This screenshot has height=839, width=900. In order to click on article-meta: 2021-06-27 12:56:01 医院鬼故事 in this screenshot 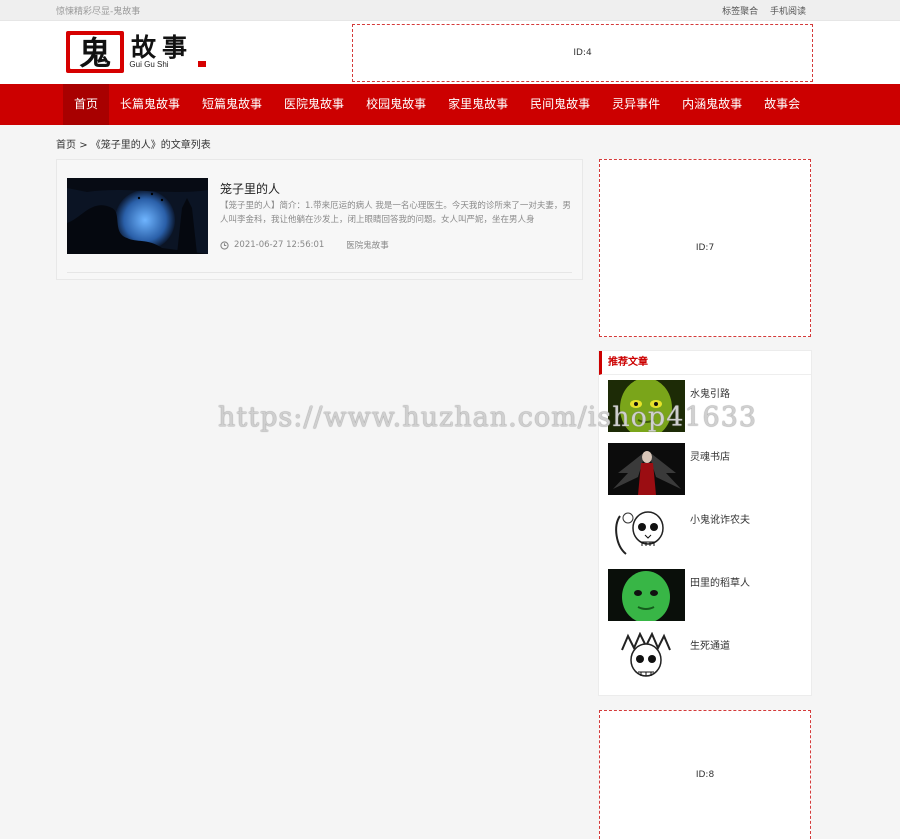, I will do `click(304, 245)`.